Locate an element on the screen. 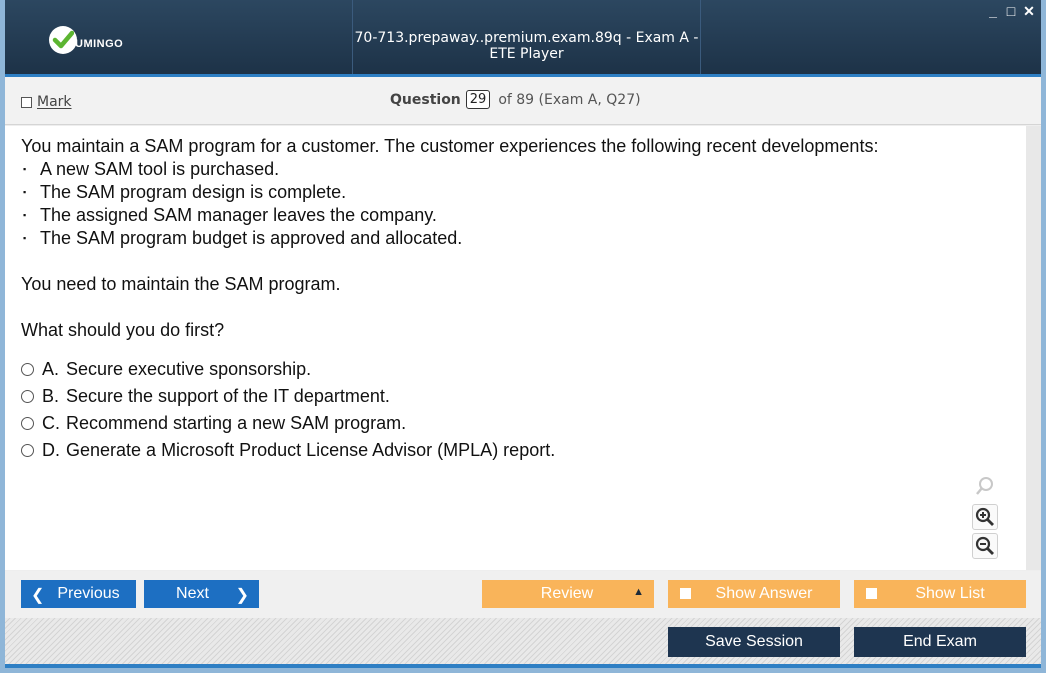 The image size is (1046, 673). logo: UMINGO is located at coordinates (86, 40).